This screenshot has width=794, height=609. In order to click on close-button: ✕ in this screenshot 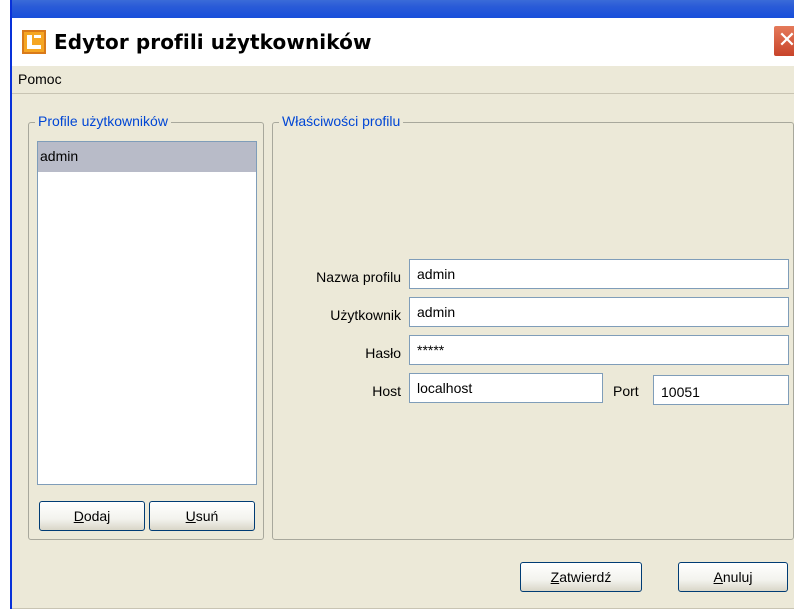, I will do `click(783, 41)`.